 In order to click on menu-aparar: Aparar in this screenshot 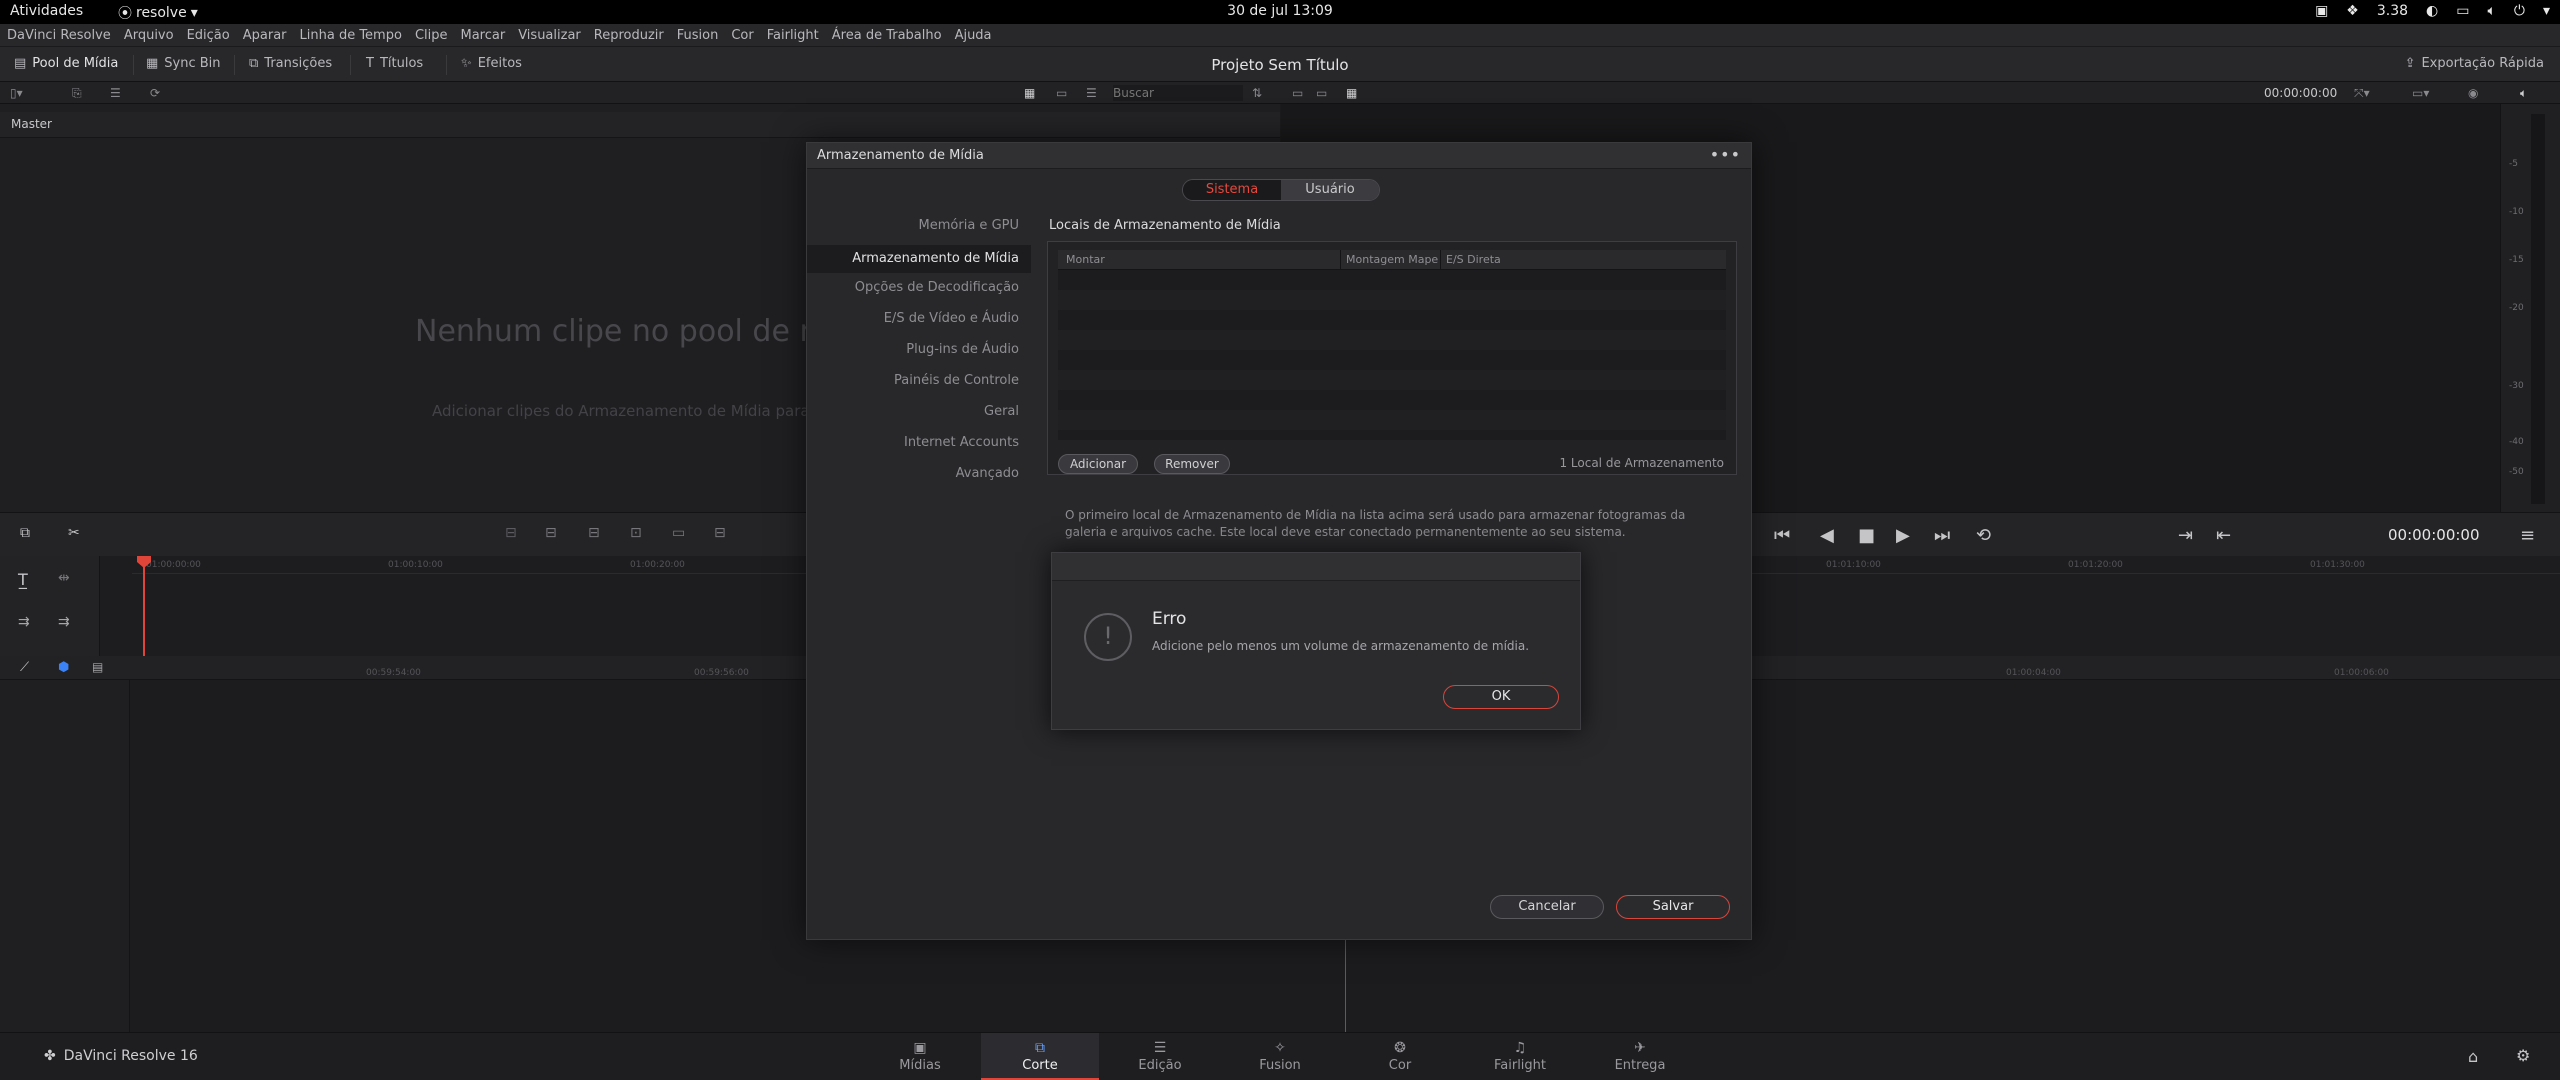, I will do `click(265, 35)`.